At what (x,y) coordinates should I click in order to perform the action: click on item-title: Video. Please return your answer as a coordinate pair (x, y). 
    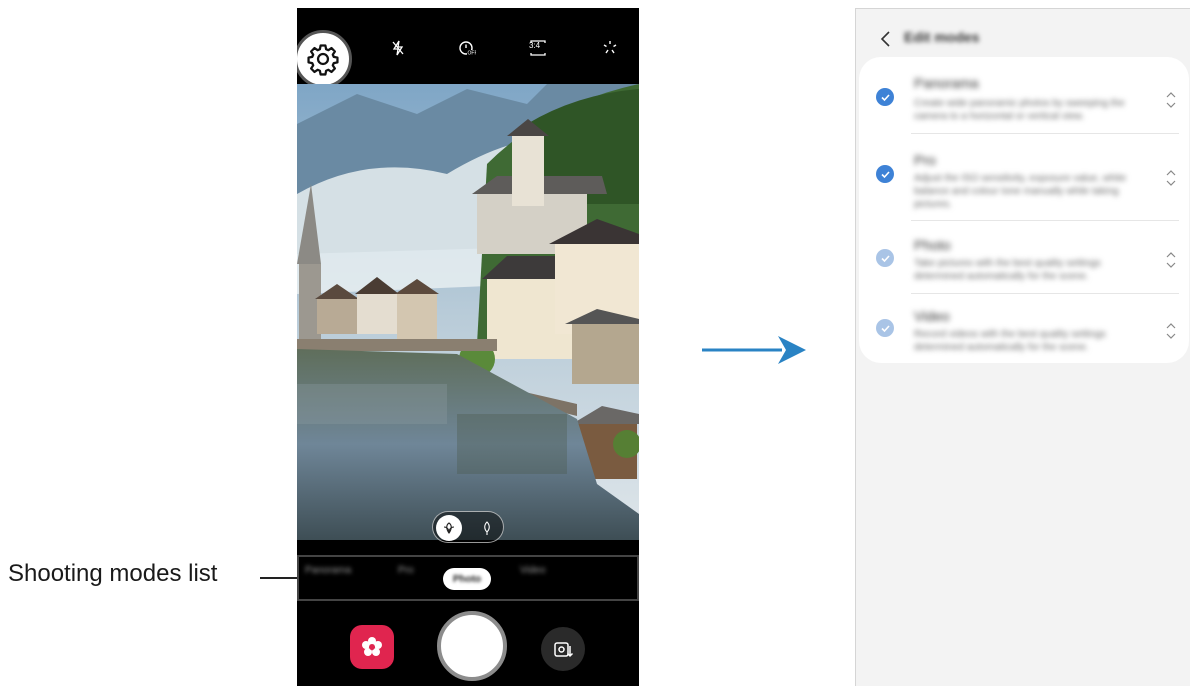
    Looking at the image, I should click on (932, 316).